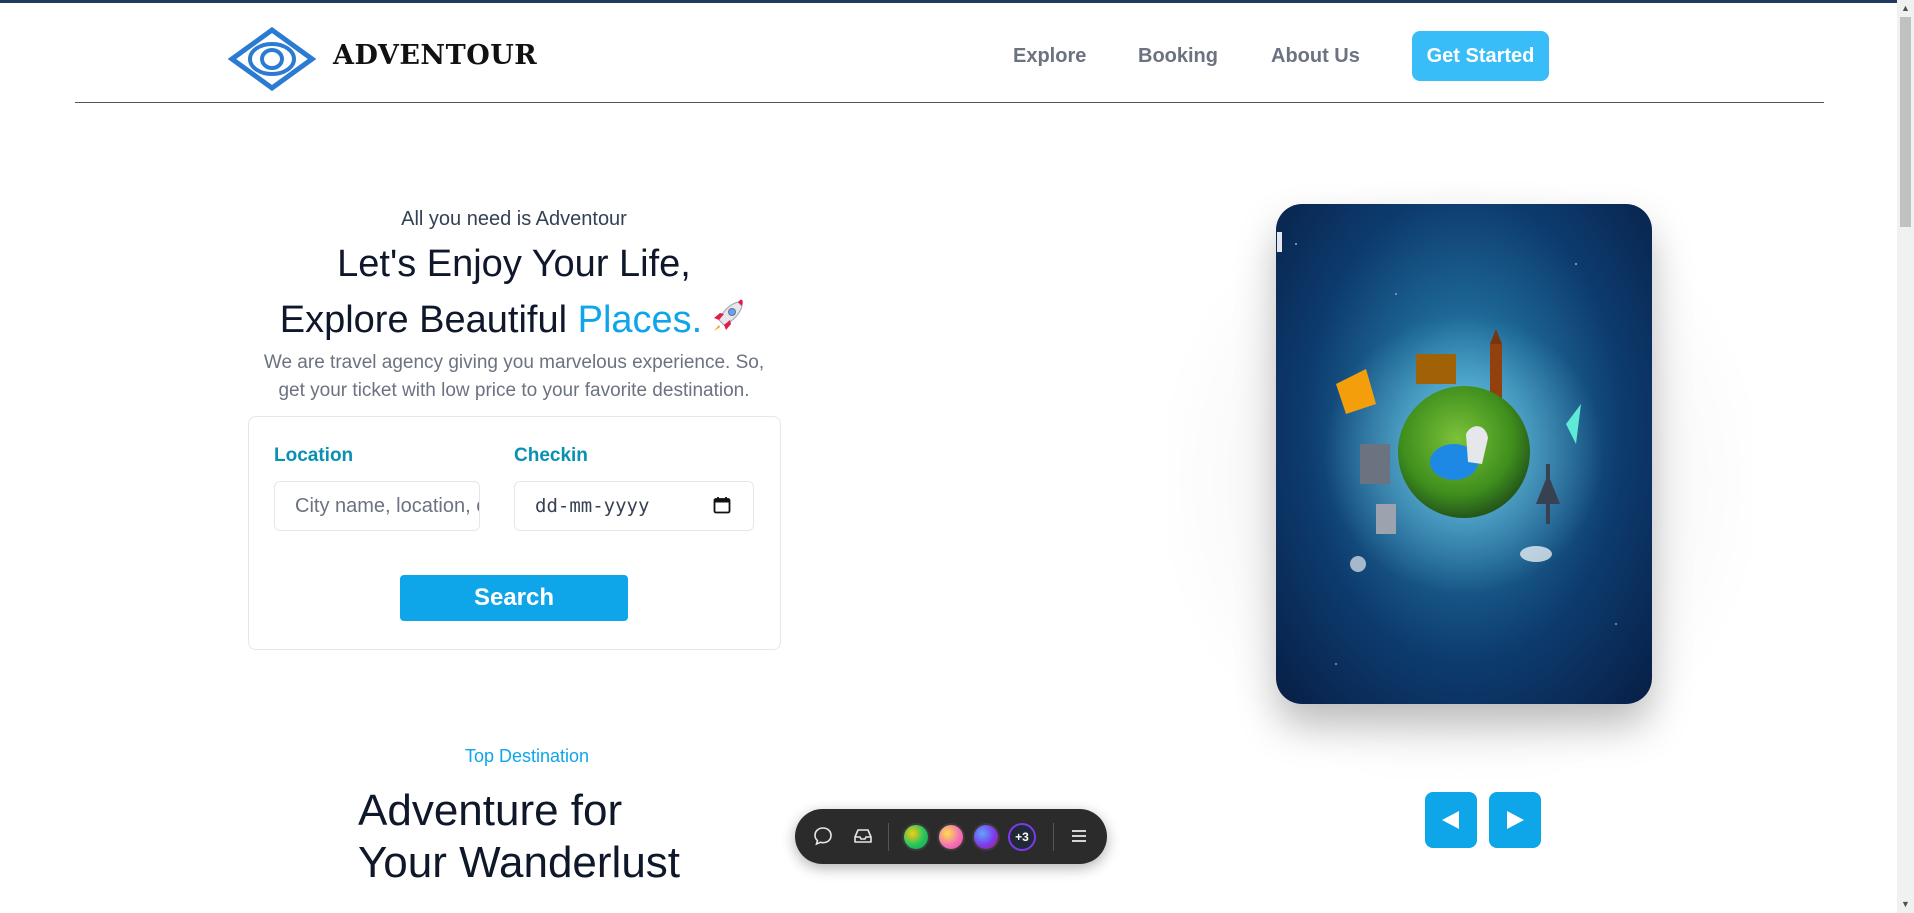 Image resolution: width=1914 pixels, height=913 pixels. Describe the element at coordinates (1480, 56) in the screenshot. I see `get-started-button: Get Started` at that location.